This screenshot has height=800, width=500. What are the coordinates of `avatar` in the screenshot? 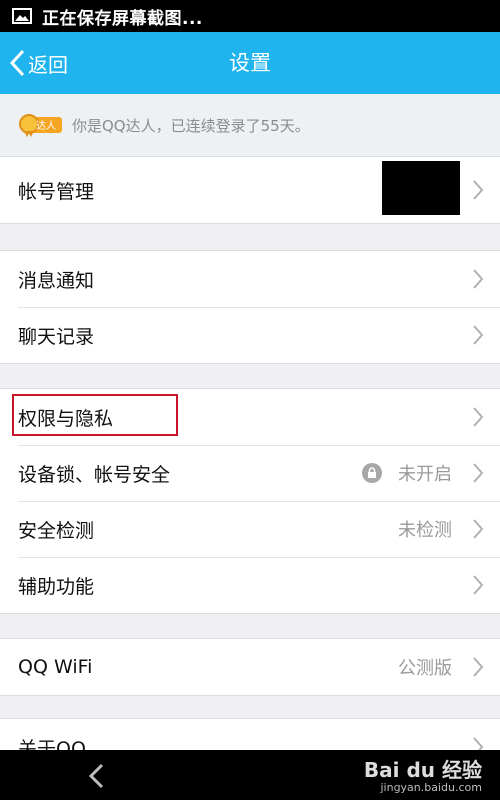 It's located at (421, 188).